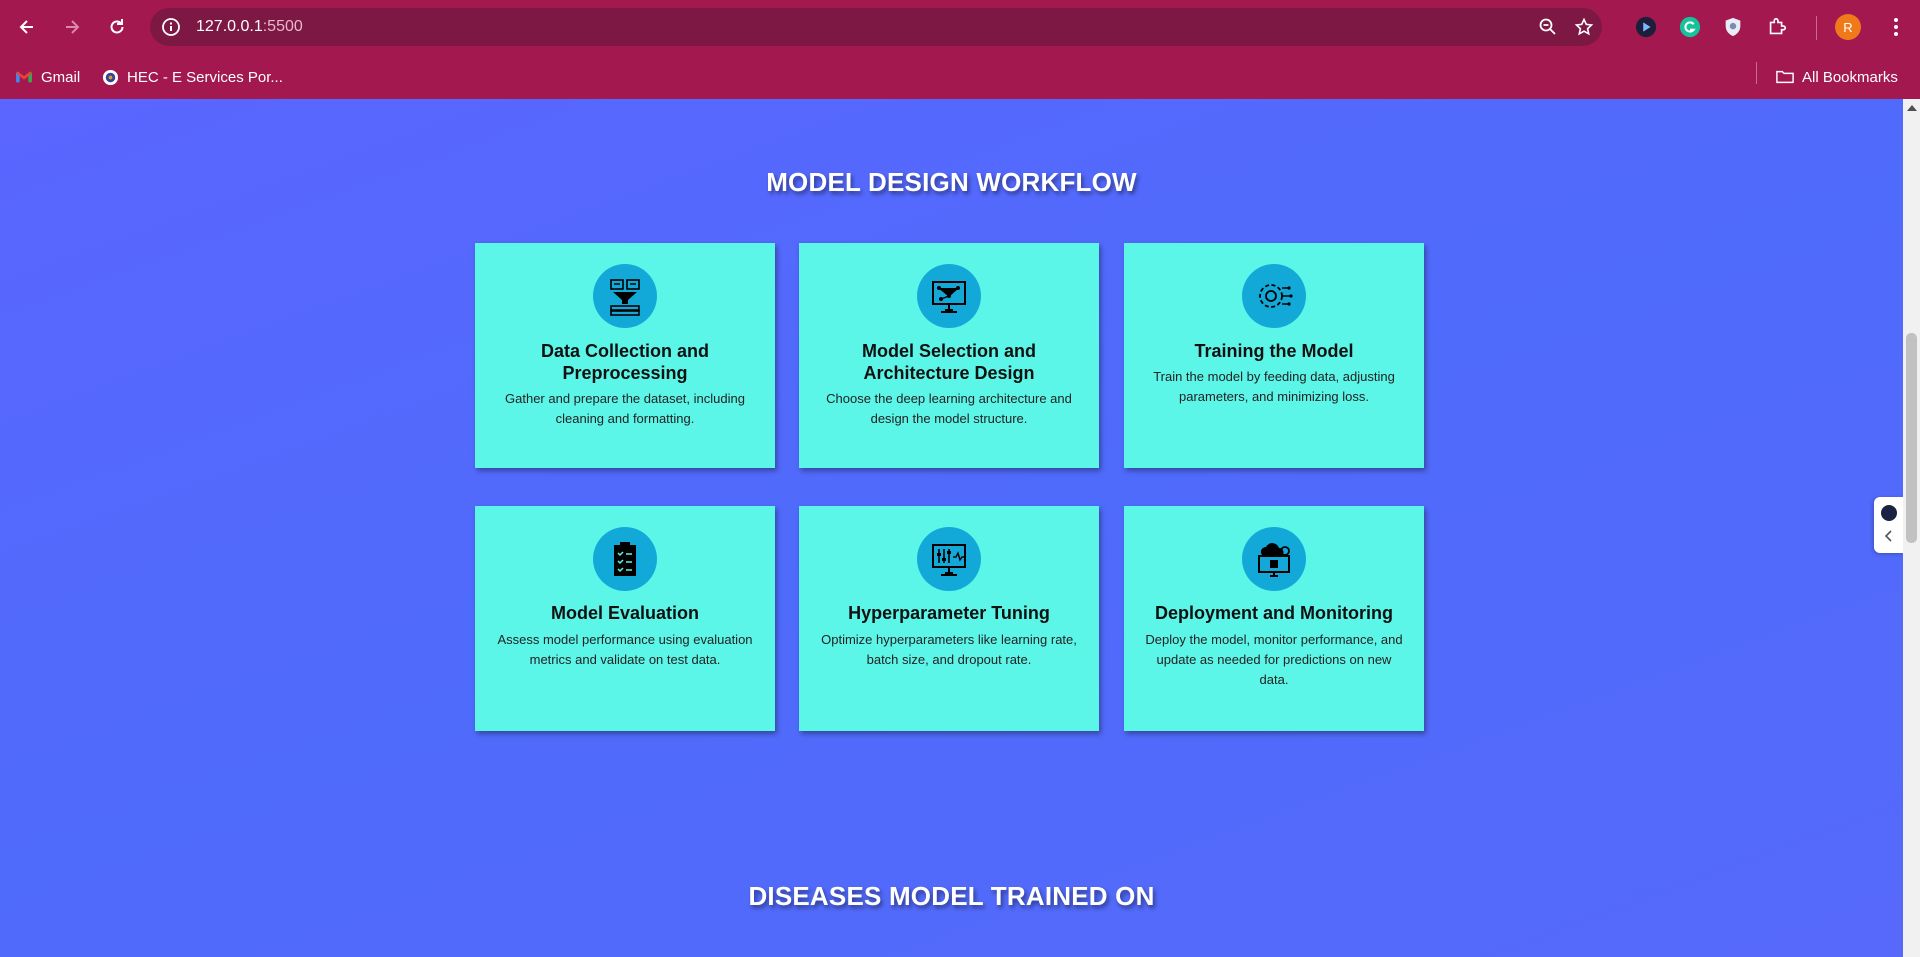 This screenshot has height=957, width=1920. Describe the element at coordinates (949, 362) in the screenshot. I see `card-title: Model Selection and Architecture Design` at that location.